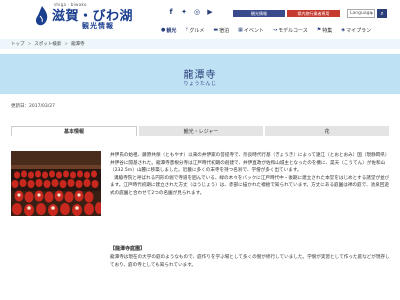 The image size is (400, 300). Describe the element at coordinates (98, 26) in the screenshot. I see `logo-tagline: 観光情報` at that location.